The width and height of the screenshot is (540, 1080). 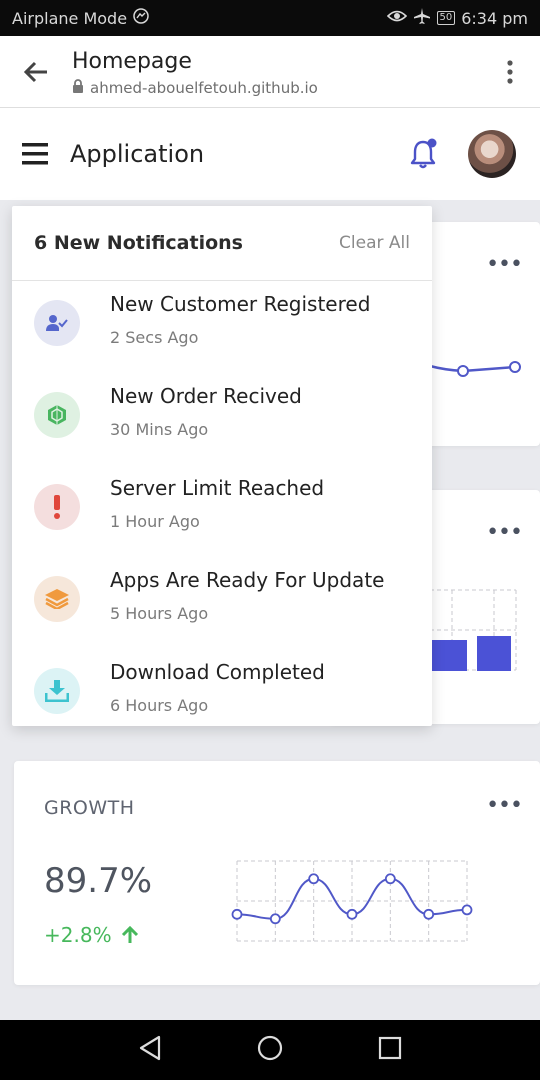 What do you see at coordinates (390, 1050) in the screenshot?
I see `nav-recents-icon` at bounding box center [390, 1050].